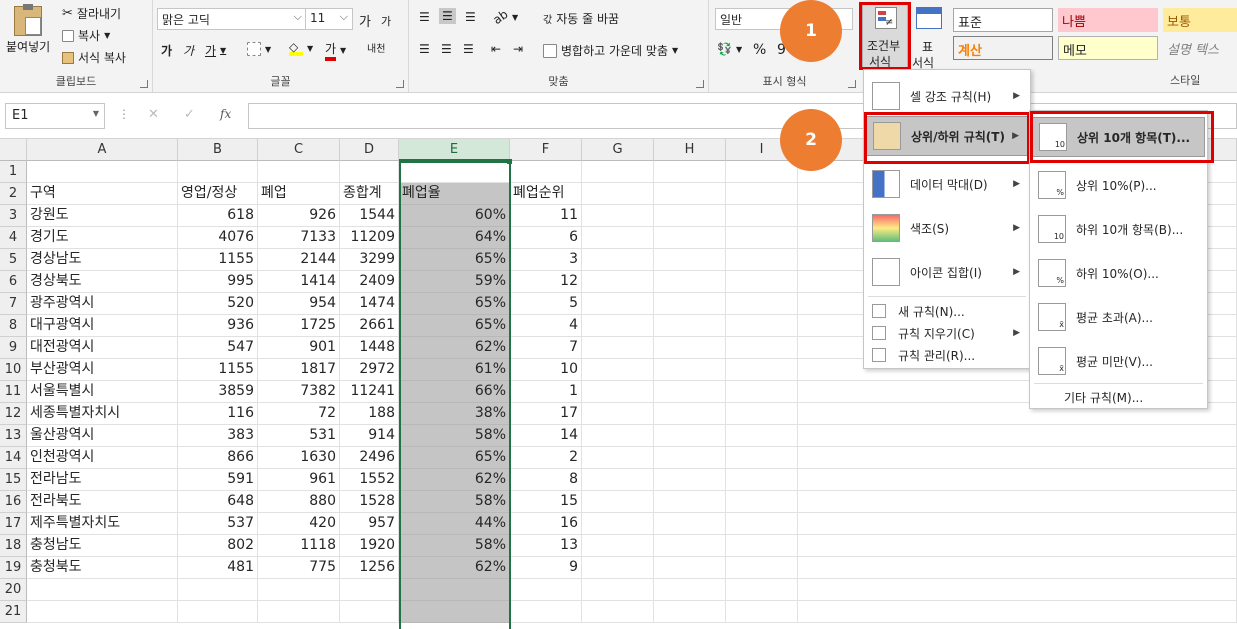  What do you see at coordinates (102, 414) in the screenshot?
I see `cell: 세종특별자치시` at bounding box center [102, 414].